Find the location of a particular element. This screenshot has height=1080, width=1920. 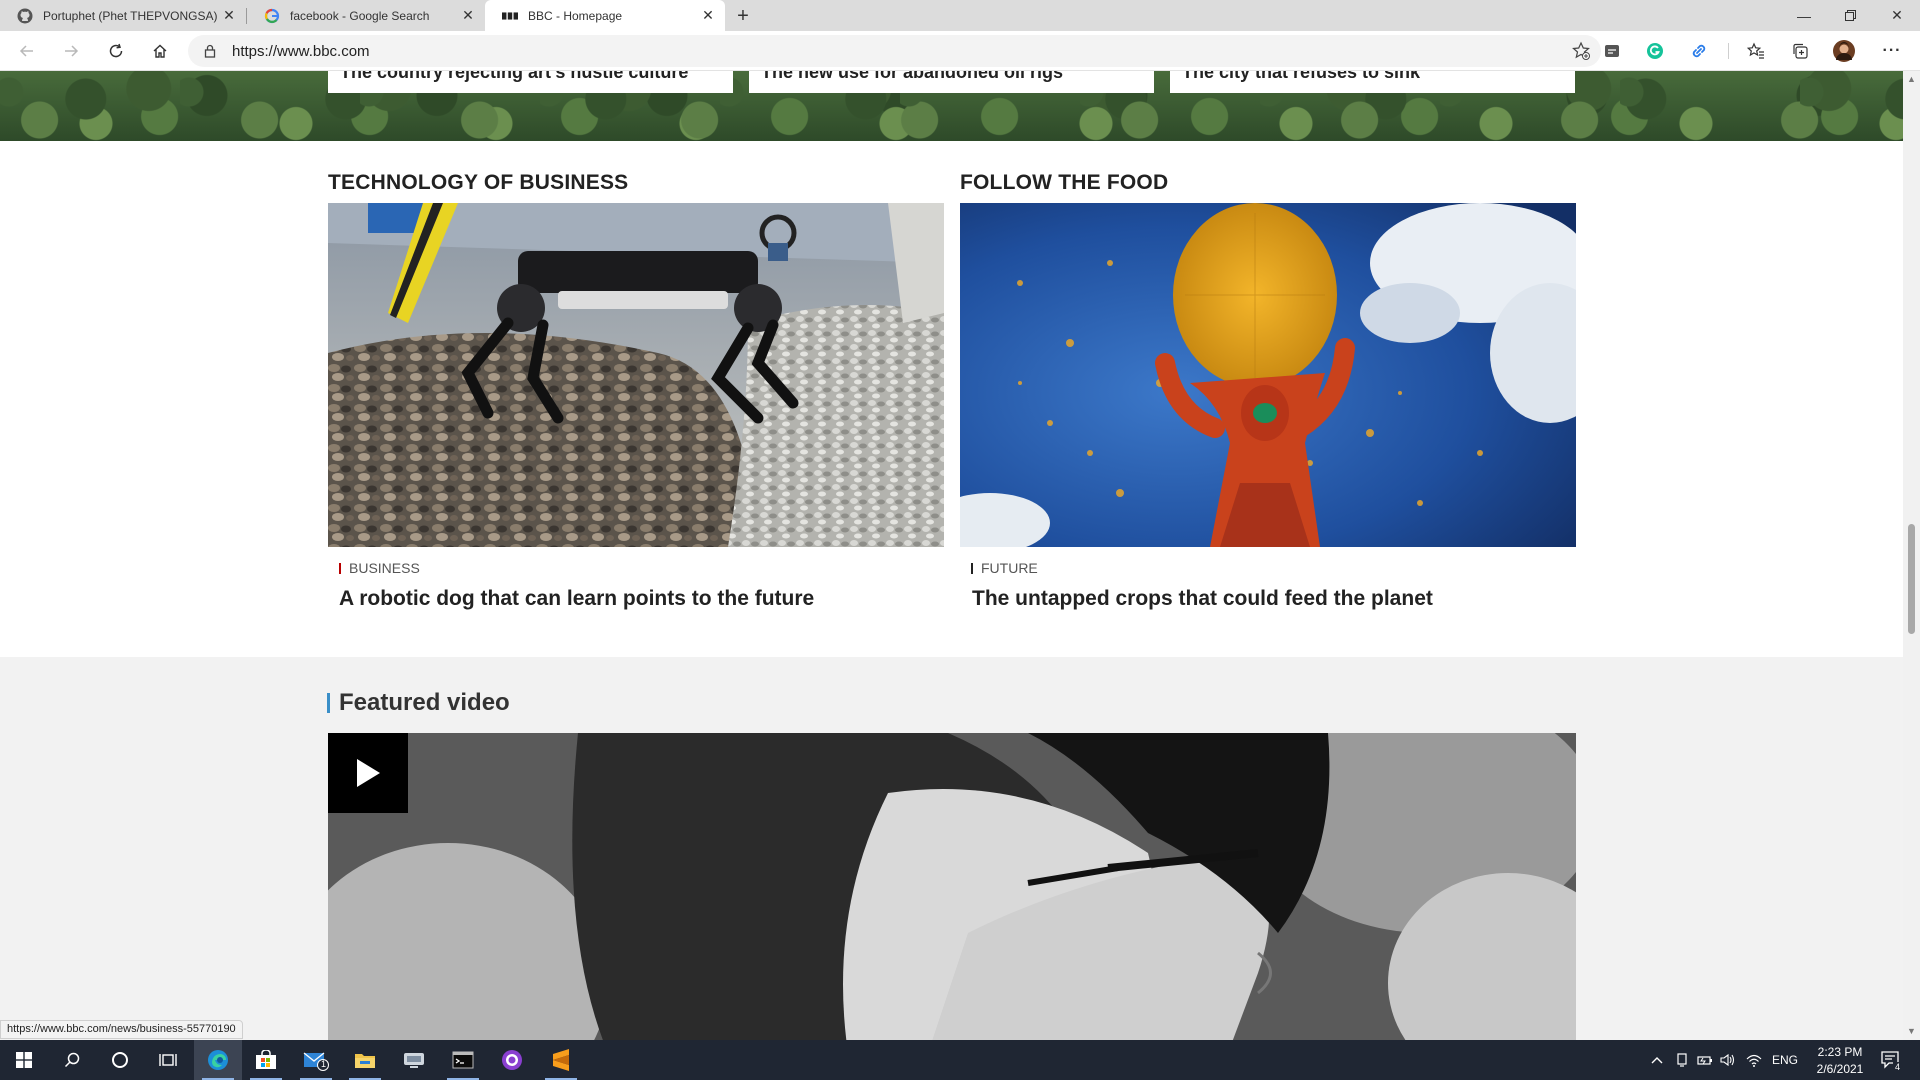

section-title: FOLLOW THE FOOD is located at coordinates (1064, 183).